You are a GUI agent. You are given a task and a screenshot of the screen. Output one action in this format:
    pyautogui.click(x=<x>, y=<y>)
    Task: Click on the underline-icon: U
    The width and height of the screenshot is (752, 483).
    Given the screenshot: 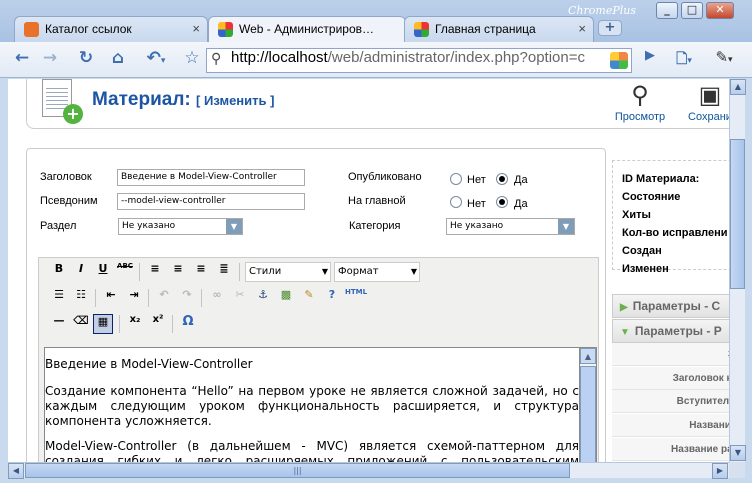 What is the action you would take?
    pyautogui.click(x=103, y=272)
    